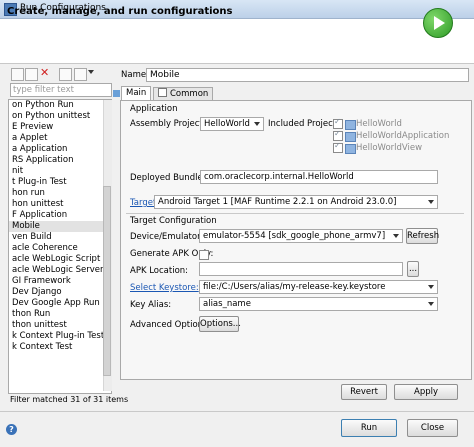 The height and width of the screenshot is (447, 474). I want to click on tree-item: E Preview, so click(60, 127).